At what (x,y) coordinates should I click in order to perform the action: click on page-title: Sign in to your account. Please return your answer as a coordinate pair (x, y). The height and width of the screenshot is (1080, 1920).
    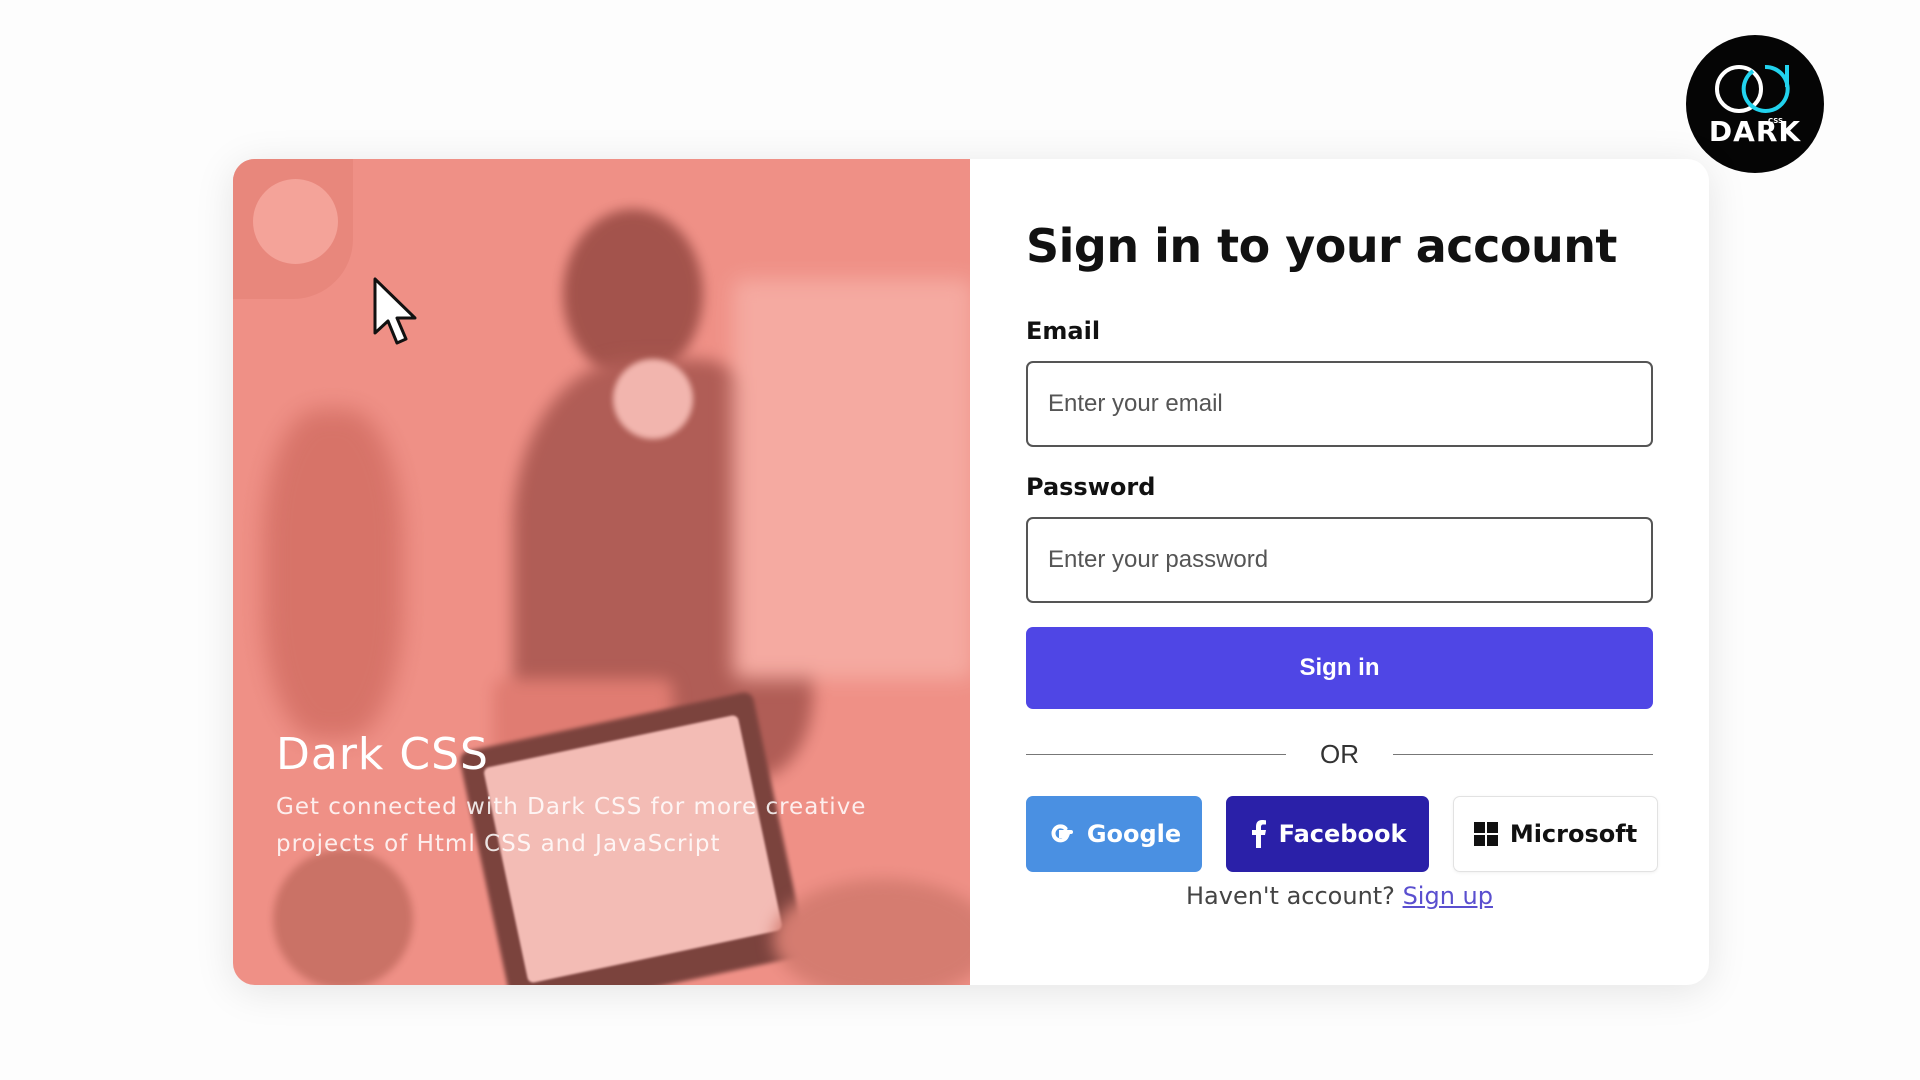
    Looking at the image, I should click on (1321, 246).